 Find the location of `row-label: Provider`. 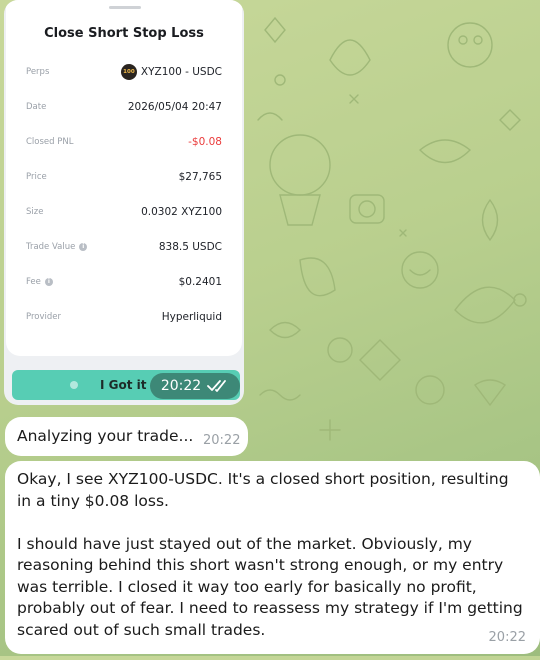

row-label: Provider is located at coordinates (43, 317).